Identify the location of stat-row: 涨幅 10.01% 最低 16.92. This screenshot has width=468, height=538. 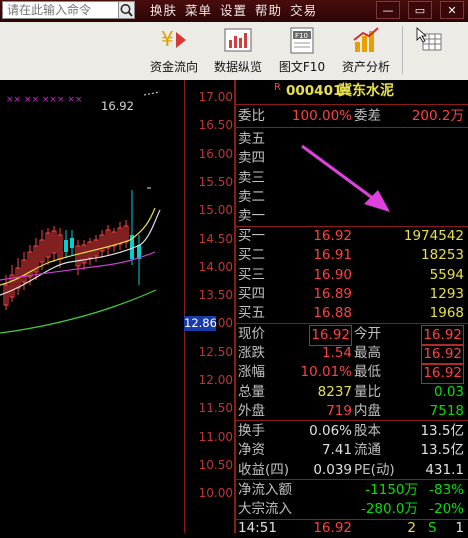
(352, 374).